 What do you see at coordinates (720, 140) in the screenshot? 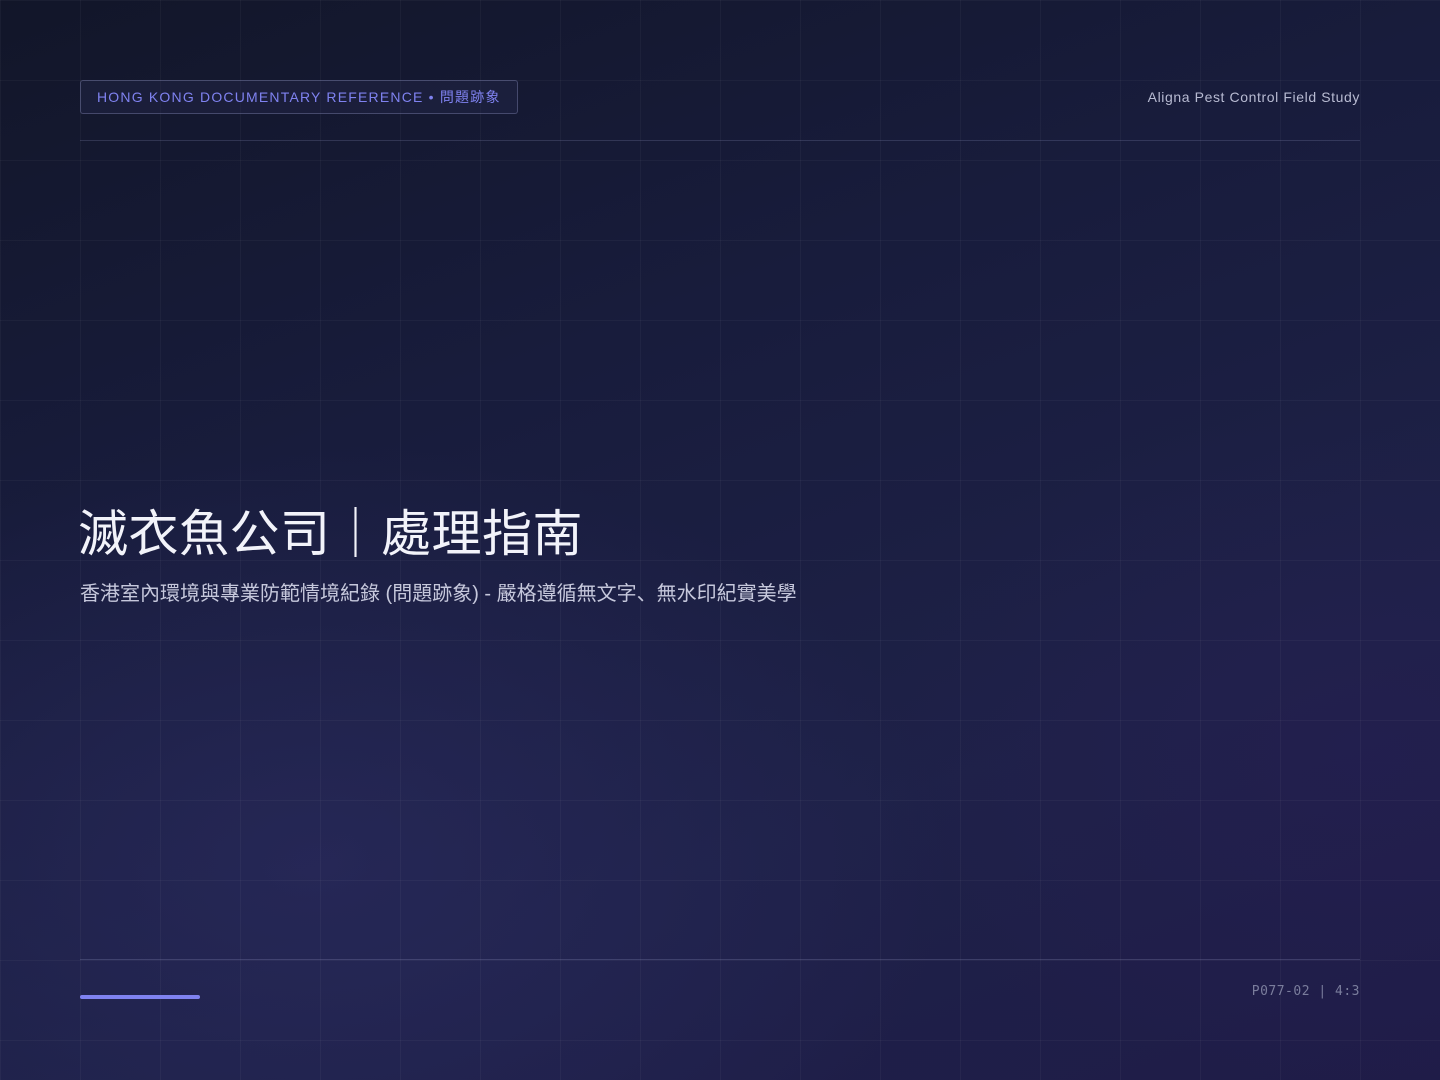
I see `top-divider` at bounding box center [720, 140].